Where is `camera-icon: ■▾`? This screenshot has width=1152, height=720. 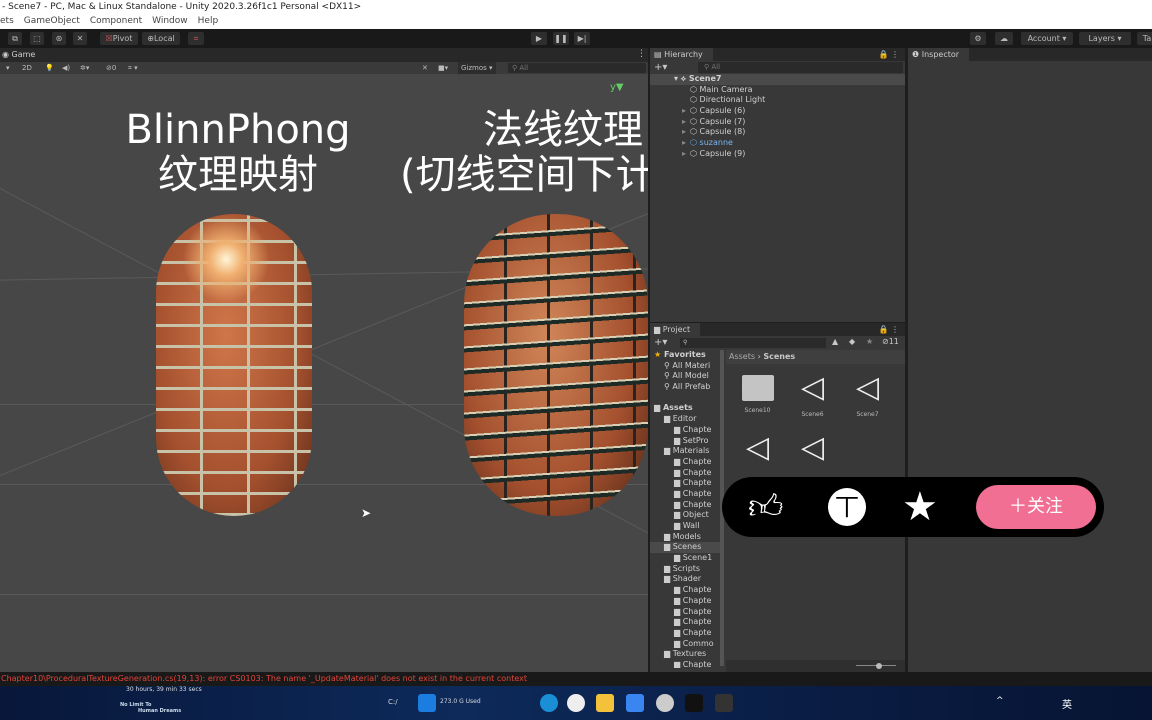
camera-icon: ■▾ is located at coordinates (443, 68).